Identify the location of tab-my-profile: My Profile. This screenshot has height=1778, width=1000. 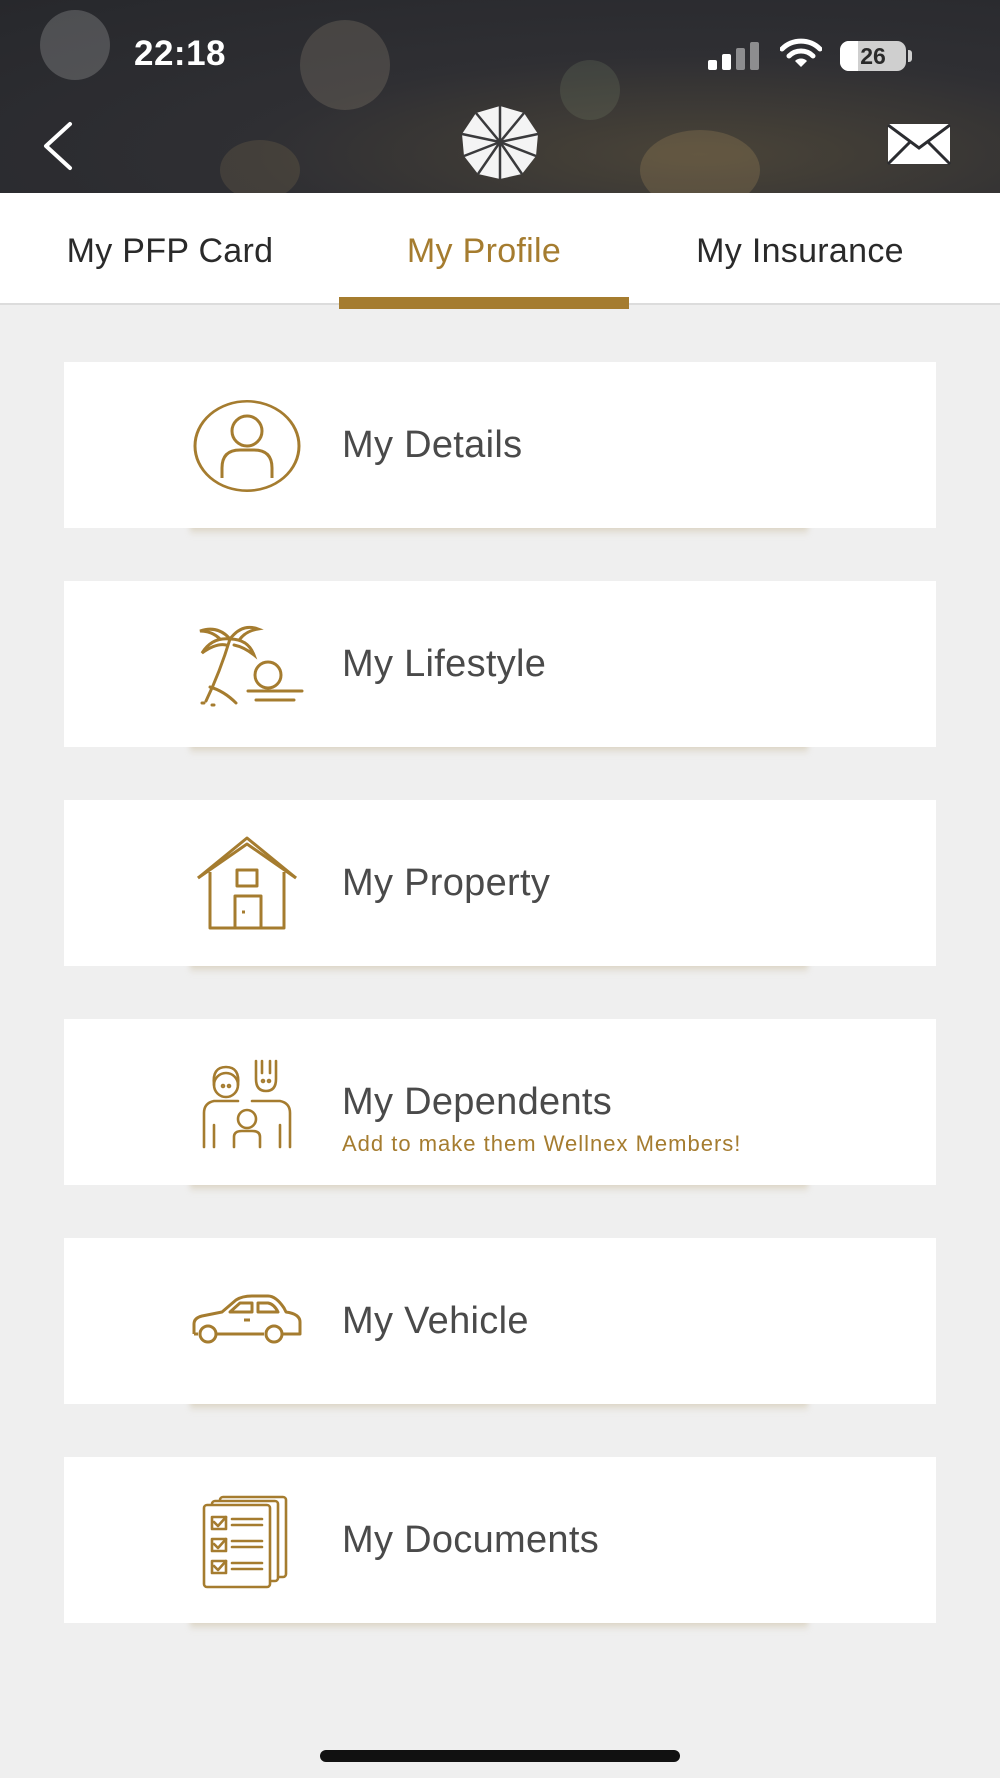
(484, 249).